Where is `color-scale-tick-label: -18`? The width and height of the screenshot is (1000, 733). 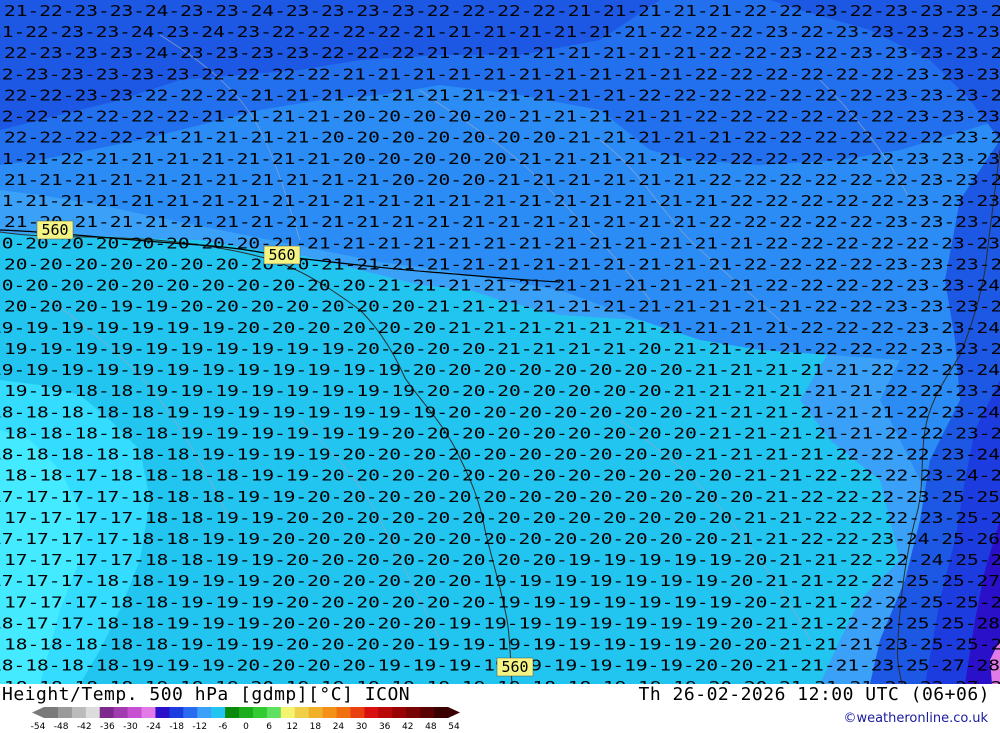
color-scale-tick-label: -18 is located at coordinates (176, 726).